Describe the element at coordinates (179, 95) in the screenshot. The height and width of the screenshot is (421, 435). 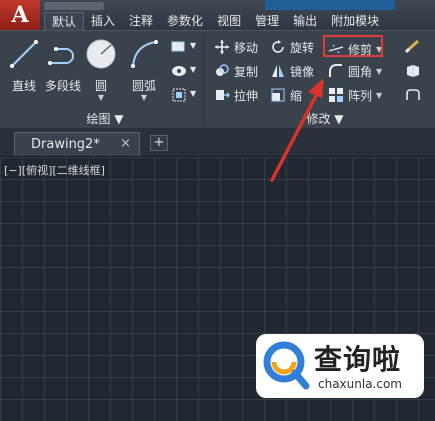
I see `region-icon` at that location.